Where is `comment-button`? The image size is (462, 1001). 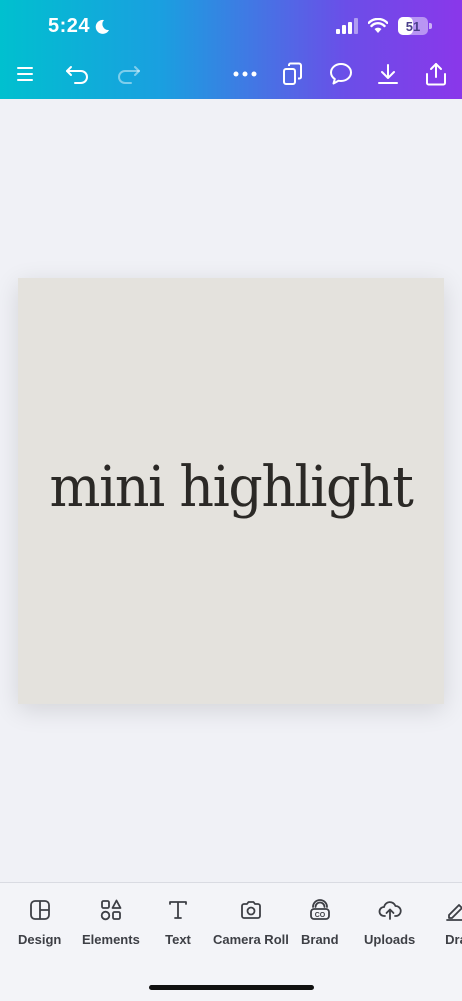
comment-button is located at coordinates (341, 74).